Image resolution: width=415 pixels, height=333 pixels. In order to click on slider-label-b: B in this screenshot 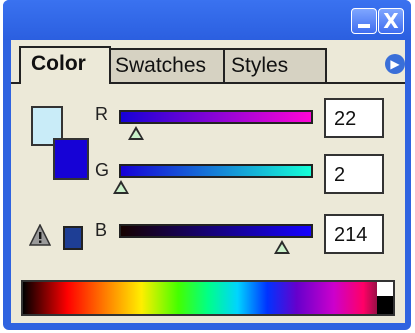, I will do `click(101, 230)`.